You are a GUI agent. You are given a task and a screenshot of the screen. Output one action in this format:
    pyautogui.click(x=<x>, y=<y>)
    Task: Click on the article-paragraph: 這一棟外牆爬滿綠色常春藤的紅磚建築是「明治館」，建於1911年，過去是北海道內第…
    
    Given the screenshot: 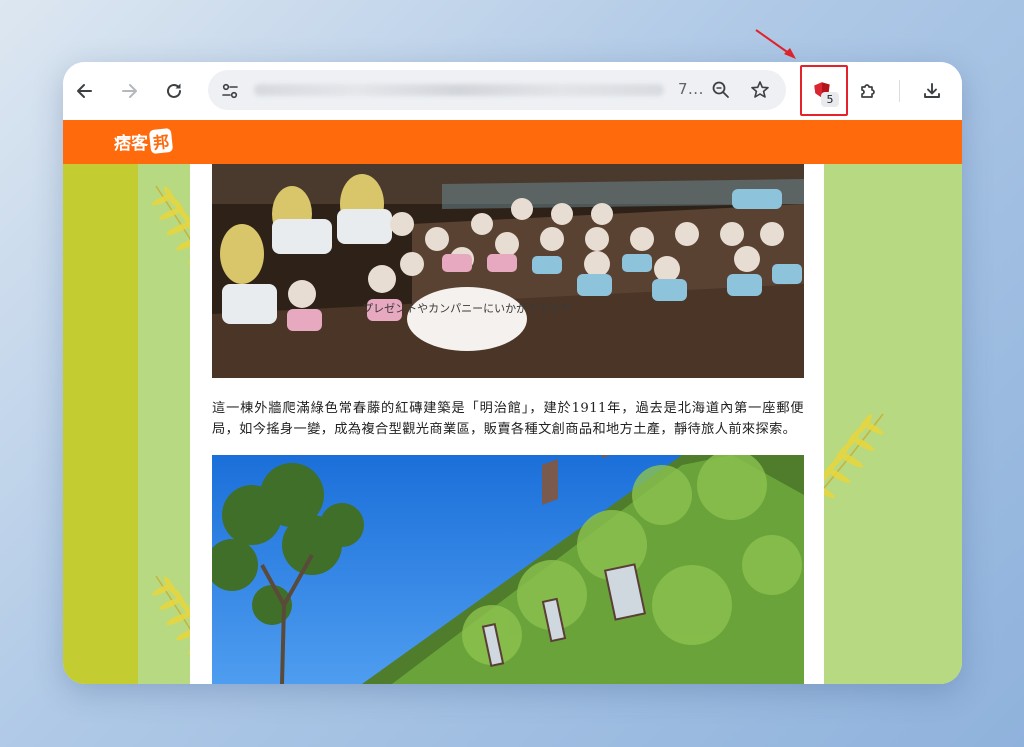 What is the action you would take?
    pyautogui.click(x=508, y=419)
    